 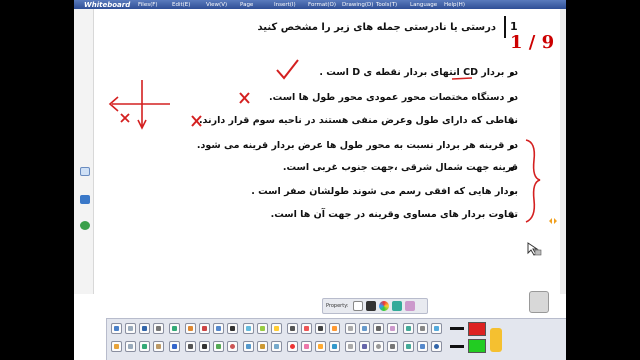 What do you see at coordinates (85, 225) in the screenshot?
I see `globe-icon` at bounding box center [85, 225].